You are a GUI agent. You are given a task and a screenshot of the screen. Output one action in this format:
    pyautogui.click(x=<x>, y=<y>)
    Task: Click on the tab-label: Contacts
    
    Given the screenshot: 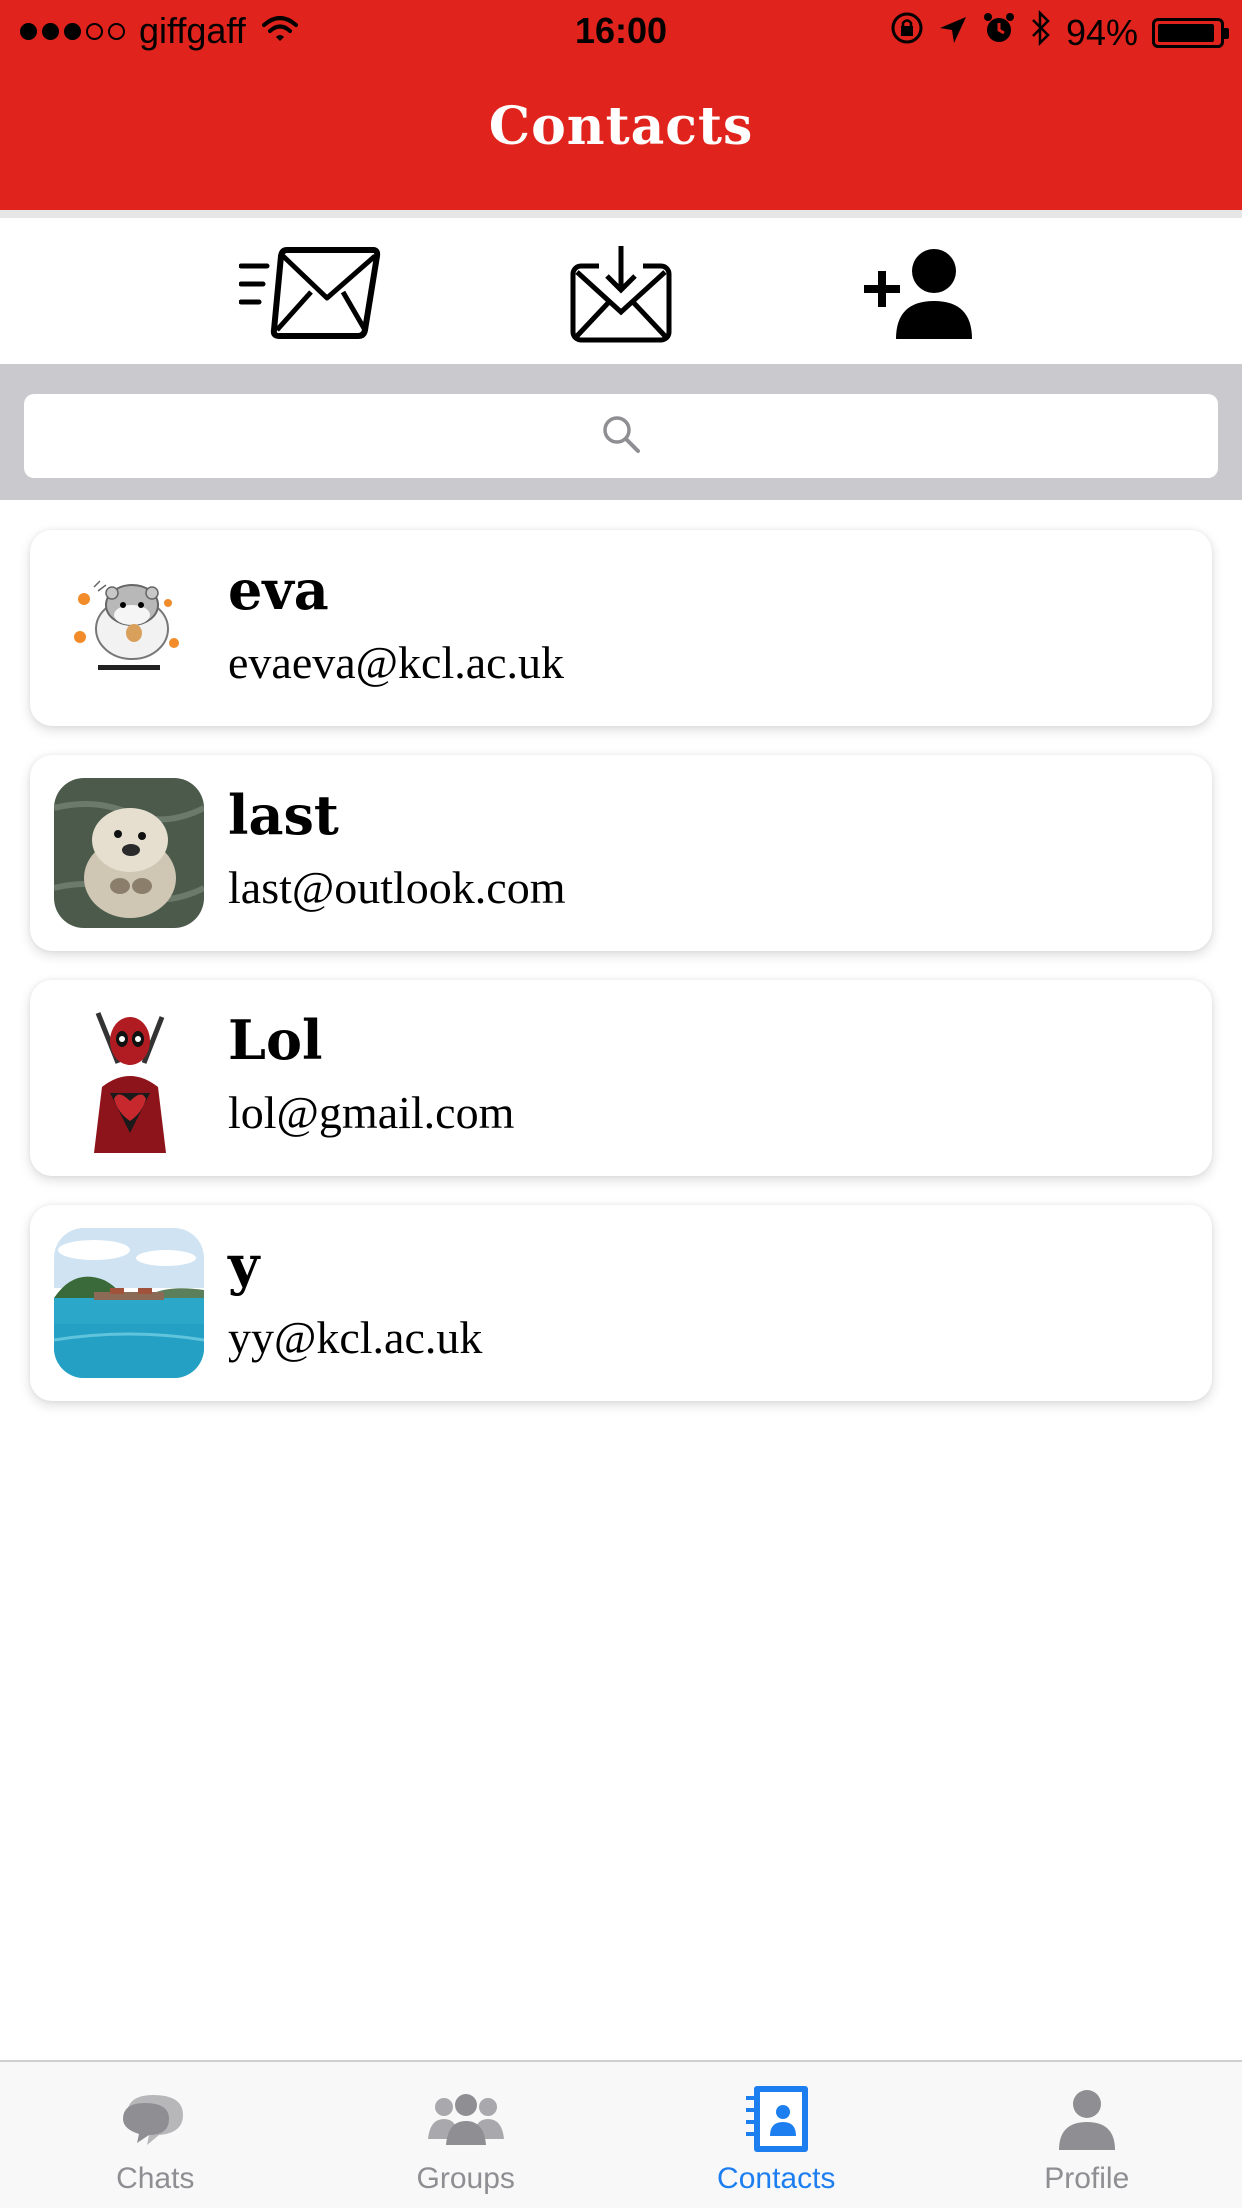 What is the action you would take?
    pyautogui.click(x=776, y=2178)
    